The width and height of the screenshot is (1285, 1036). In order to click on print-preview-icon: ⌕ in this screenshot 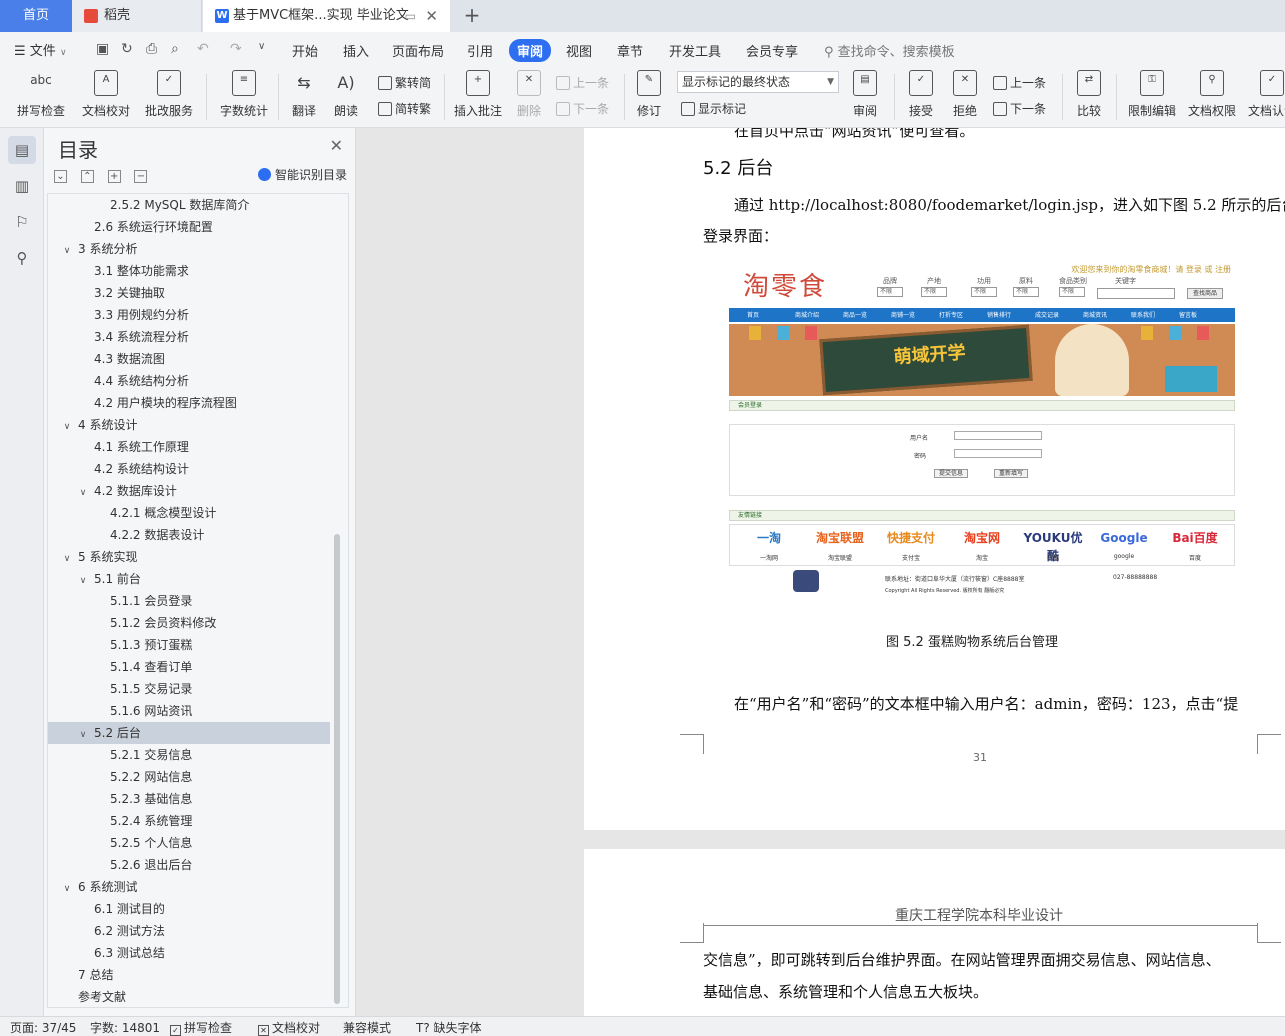, I will do `click(175, 49)`.